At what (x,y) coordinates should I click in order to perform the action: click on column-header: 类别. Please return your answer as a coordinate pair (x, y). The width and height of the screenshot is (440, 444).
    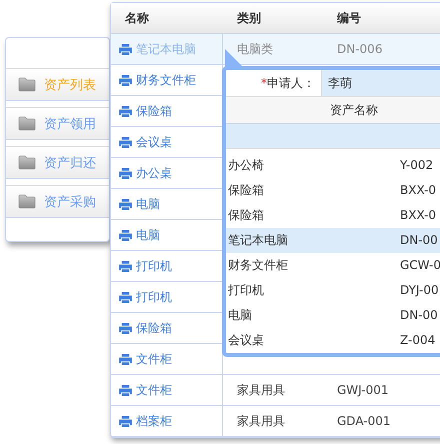
    Looking at the image, I should click on (249, 18).